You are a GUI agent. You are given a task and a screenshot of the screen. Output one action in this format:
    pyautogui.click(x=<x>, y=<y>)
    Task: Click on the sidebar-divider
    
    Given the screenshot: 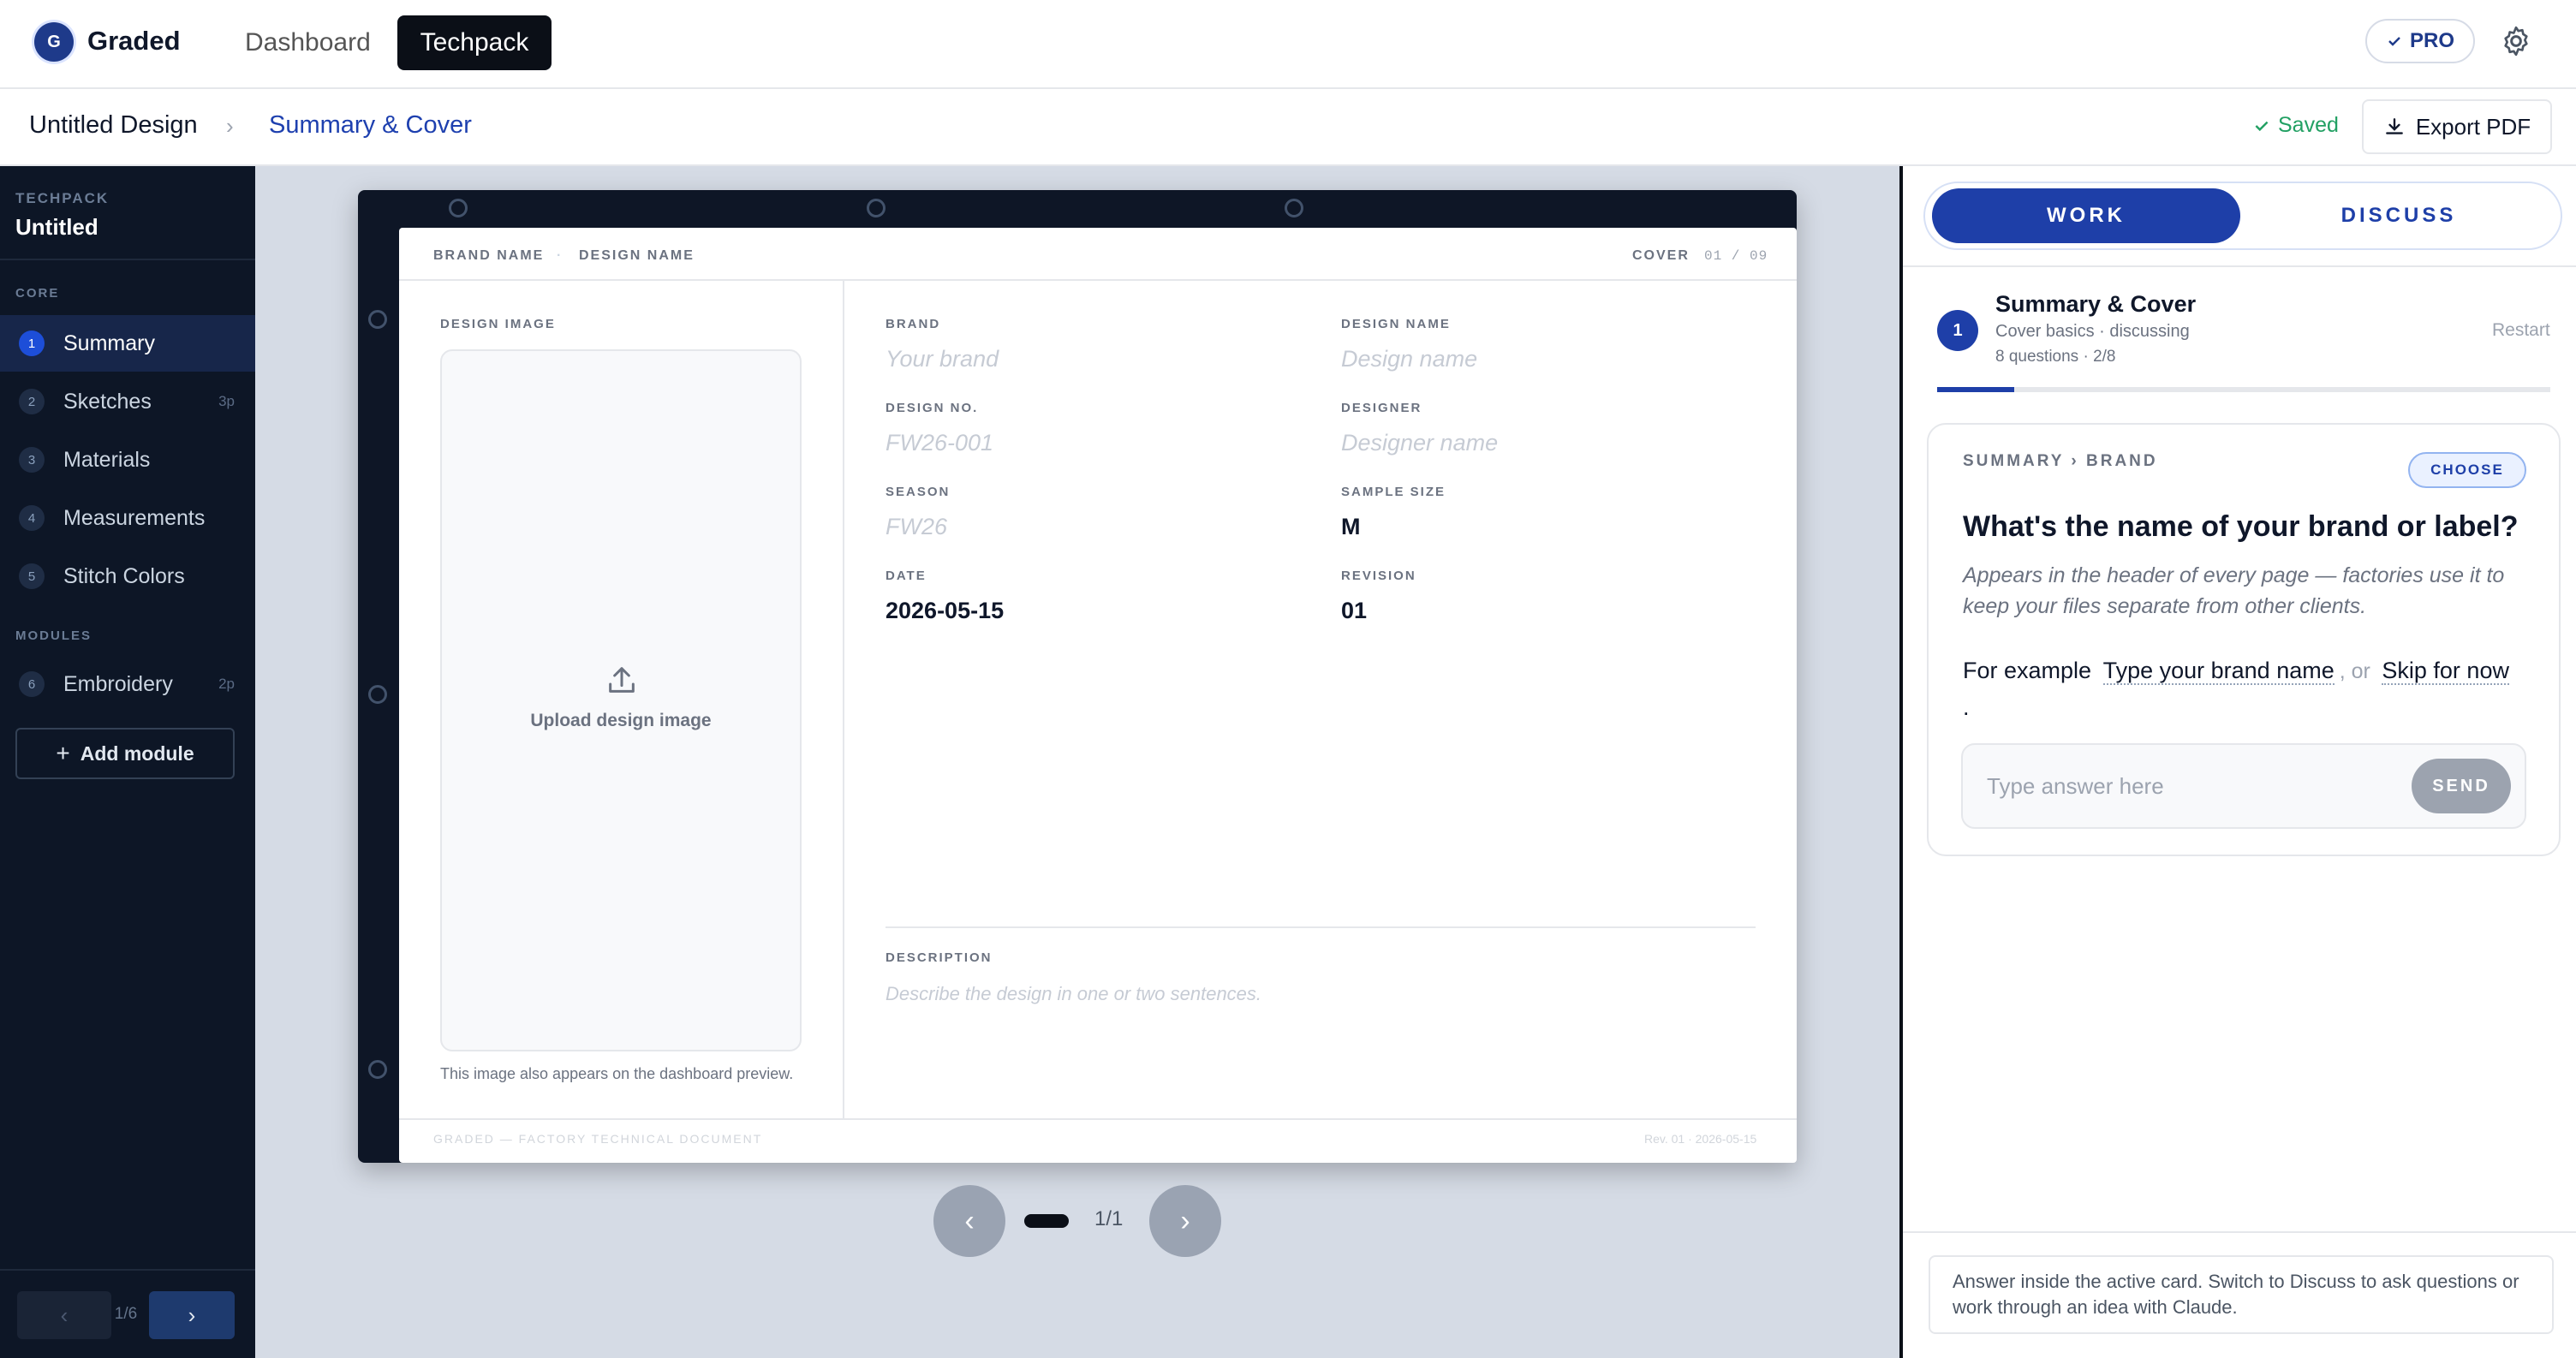 What is the action you would take?
    pyautogui.click(x=128, y=259)
    